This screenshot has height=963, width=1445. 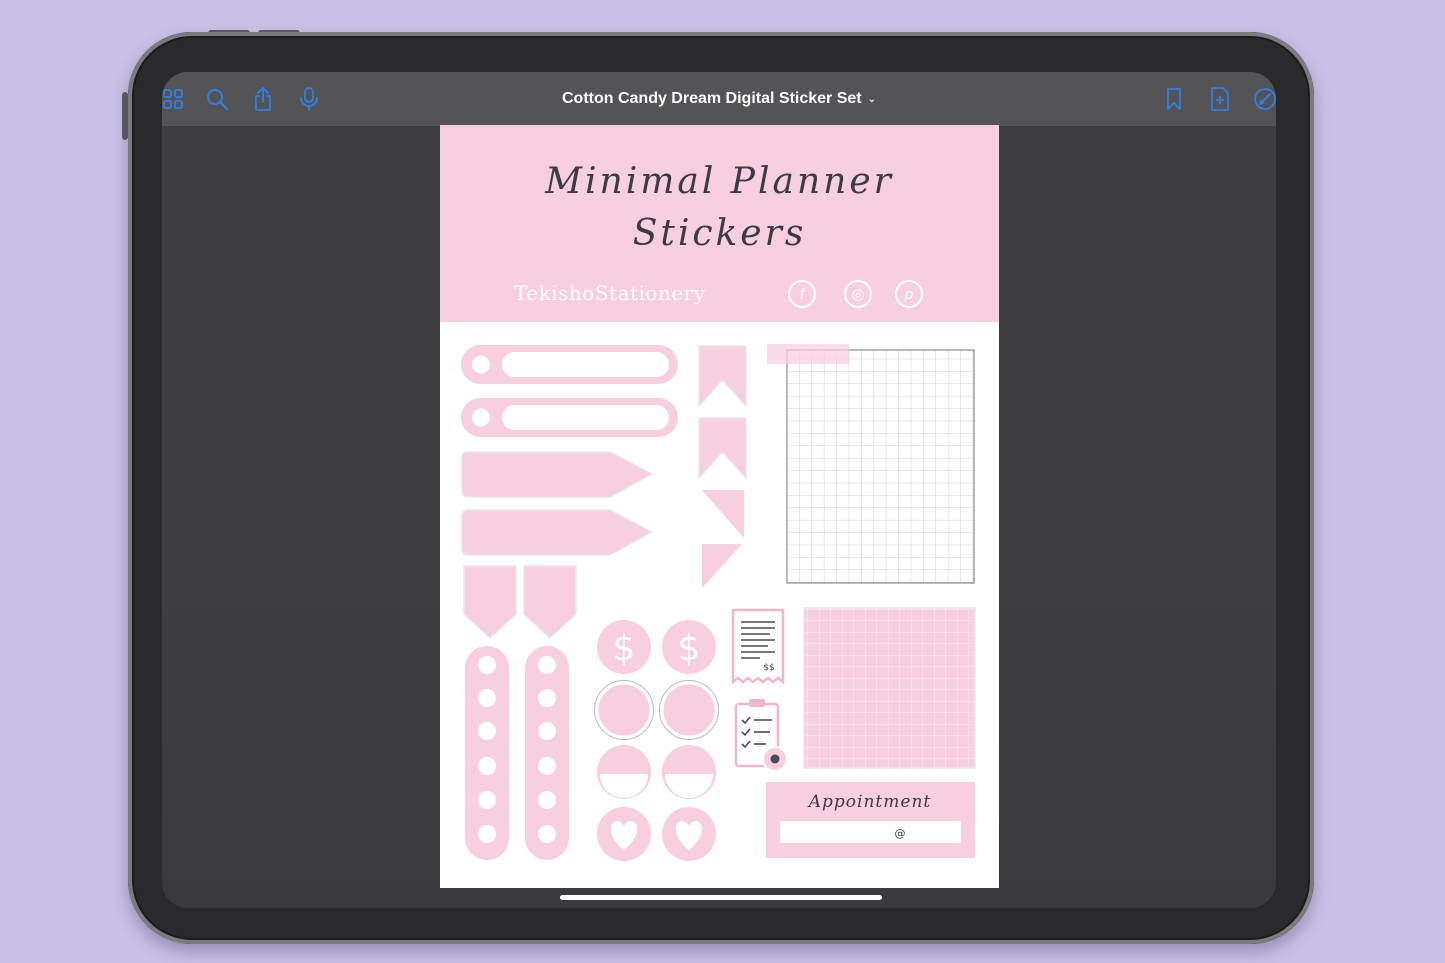 I want to click on clipboard-sticker, so click(x=761, y=735).